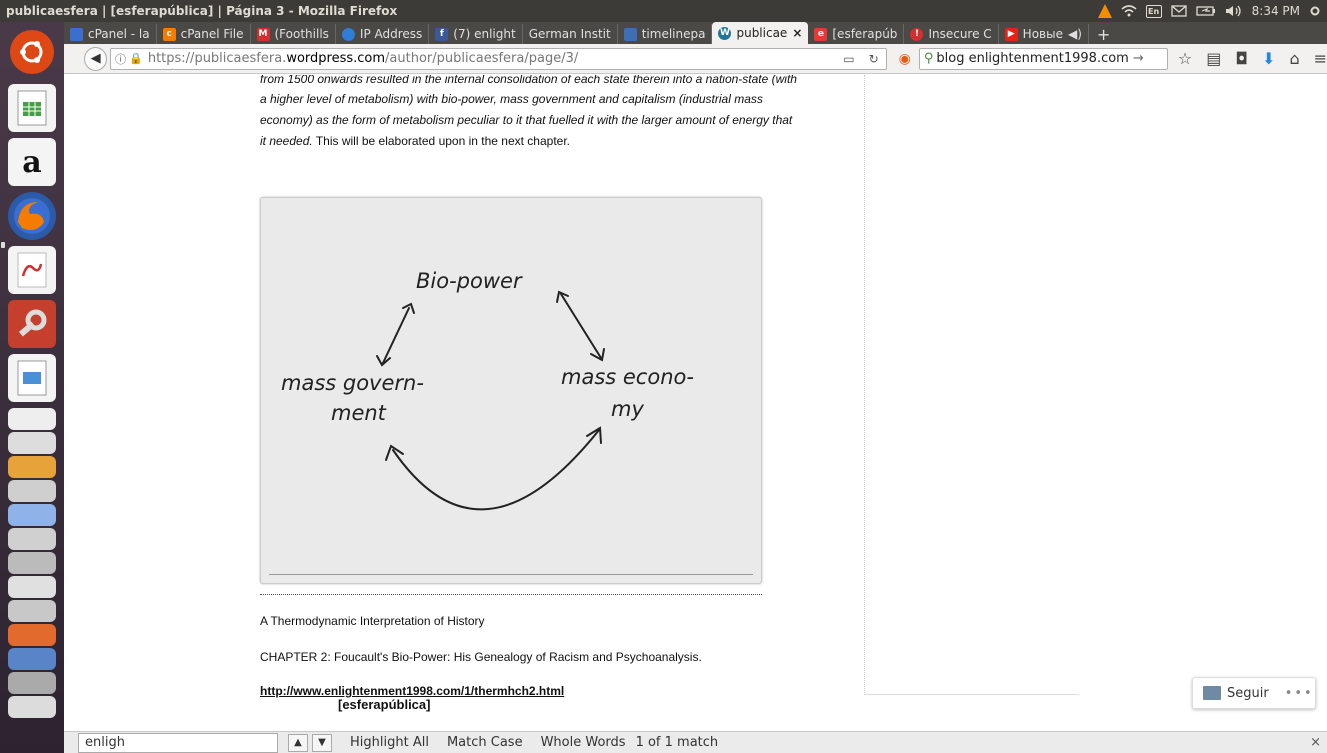  What do you see at coordinates (725, 33) in the screenshot?
I see `wordpress-icon: W` at bounding box center [725, 33].